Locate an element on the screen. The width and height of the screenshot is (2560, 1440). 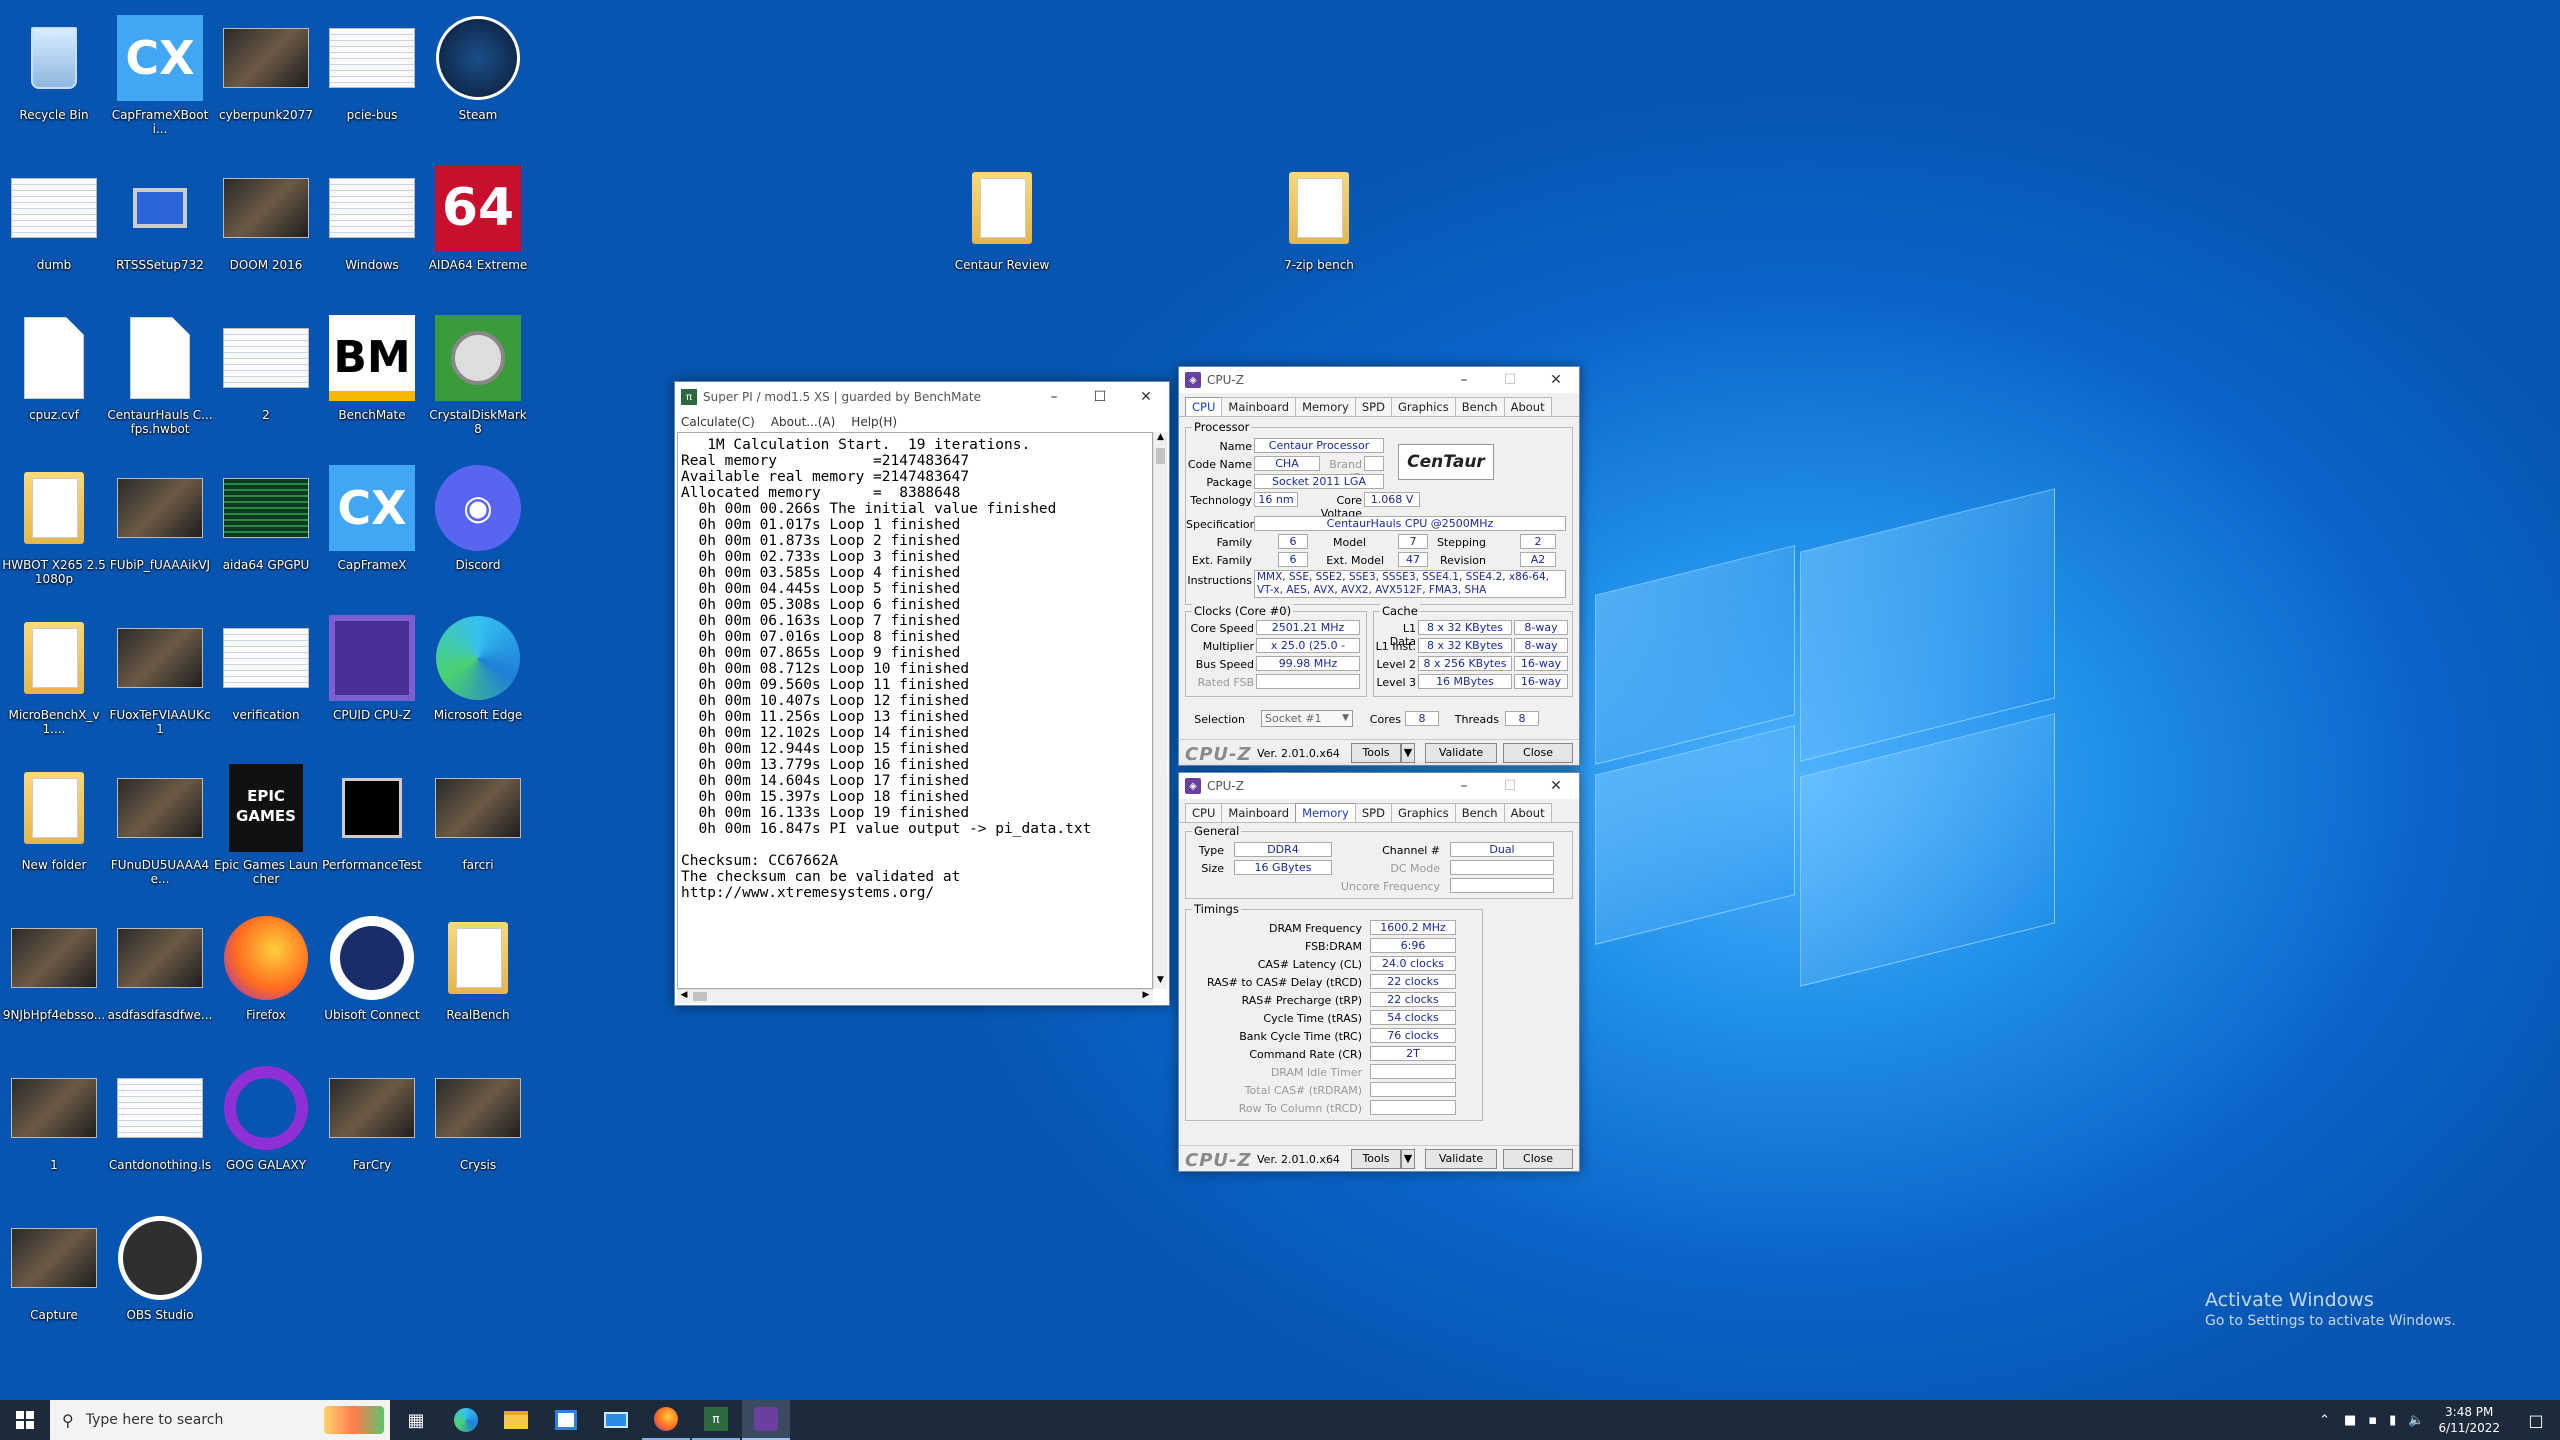
desktop-icon: Centaur Review is located at coordinates (1002, 227).